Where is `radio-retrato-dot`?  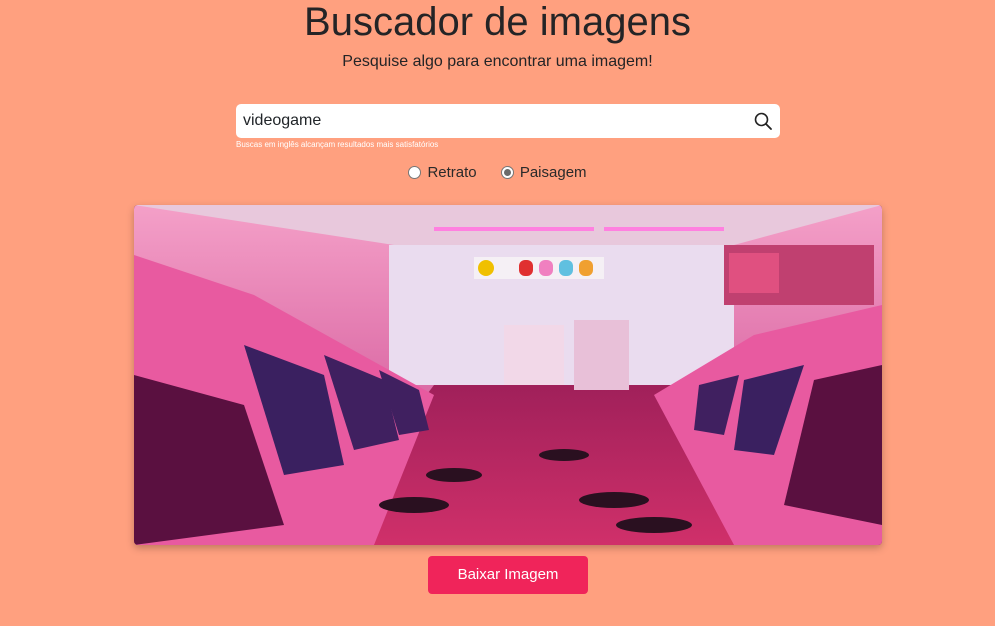
radio-retrato-dot is located at coordinates (415, 172).